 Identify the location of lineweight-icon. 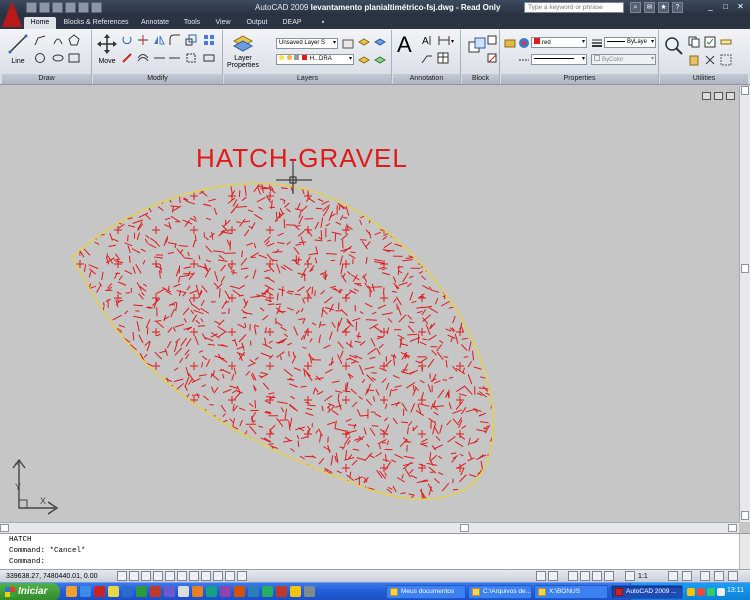
(597, 43).